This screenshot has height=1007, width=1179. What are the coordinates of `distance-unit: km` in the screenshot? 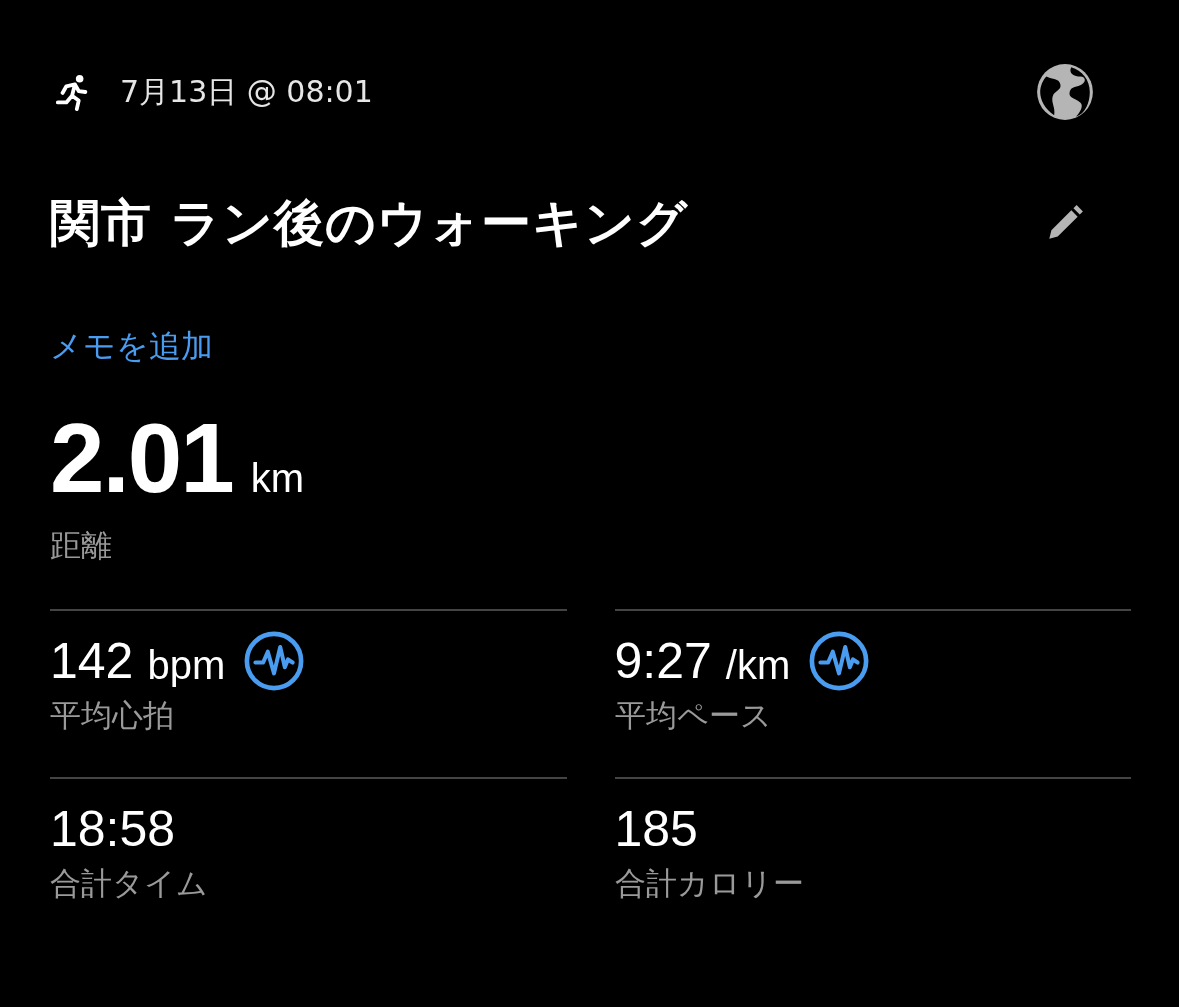 It's located at (277, 478).